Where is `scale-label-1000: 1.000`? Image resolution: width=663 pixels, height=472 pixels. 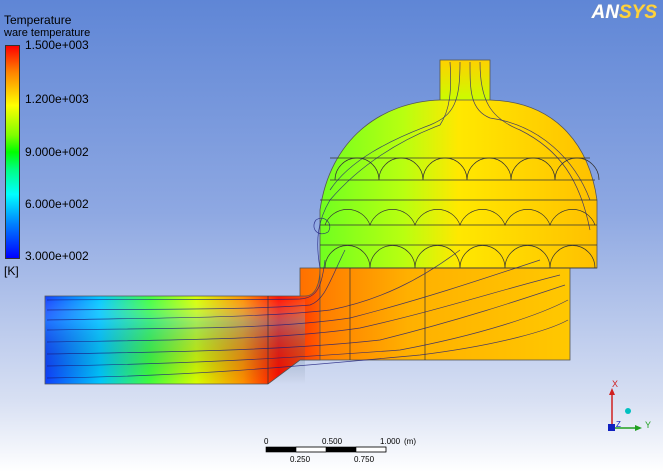
scale-label-1000: 1.000 is located at coordinates (390, 441).